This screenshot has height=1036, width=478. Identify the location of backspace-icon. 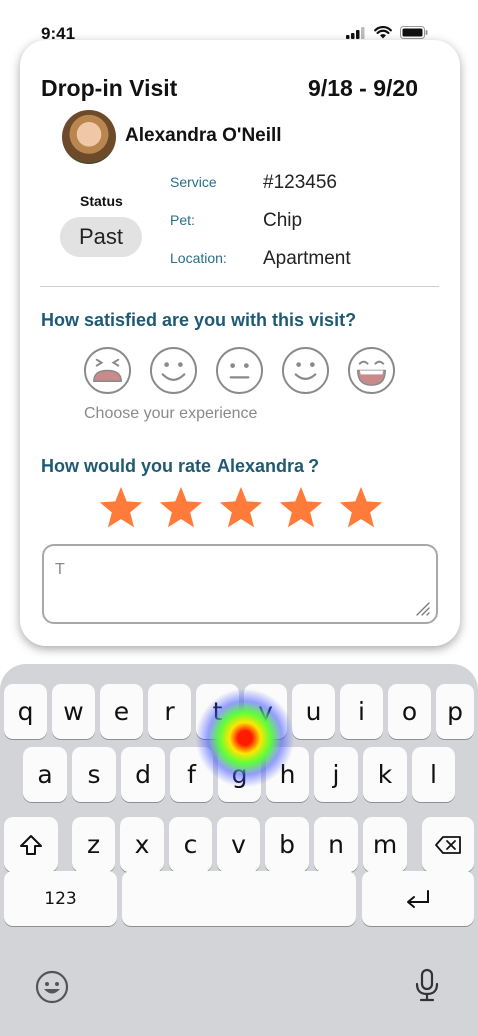
(448, 844).